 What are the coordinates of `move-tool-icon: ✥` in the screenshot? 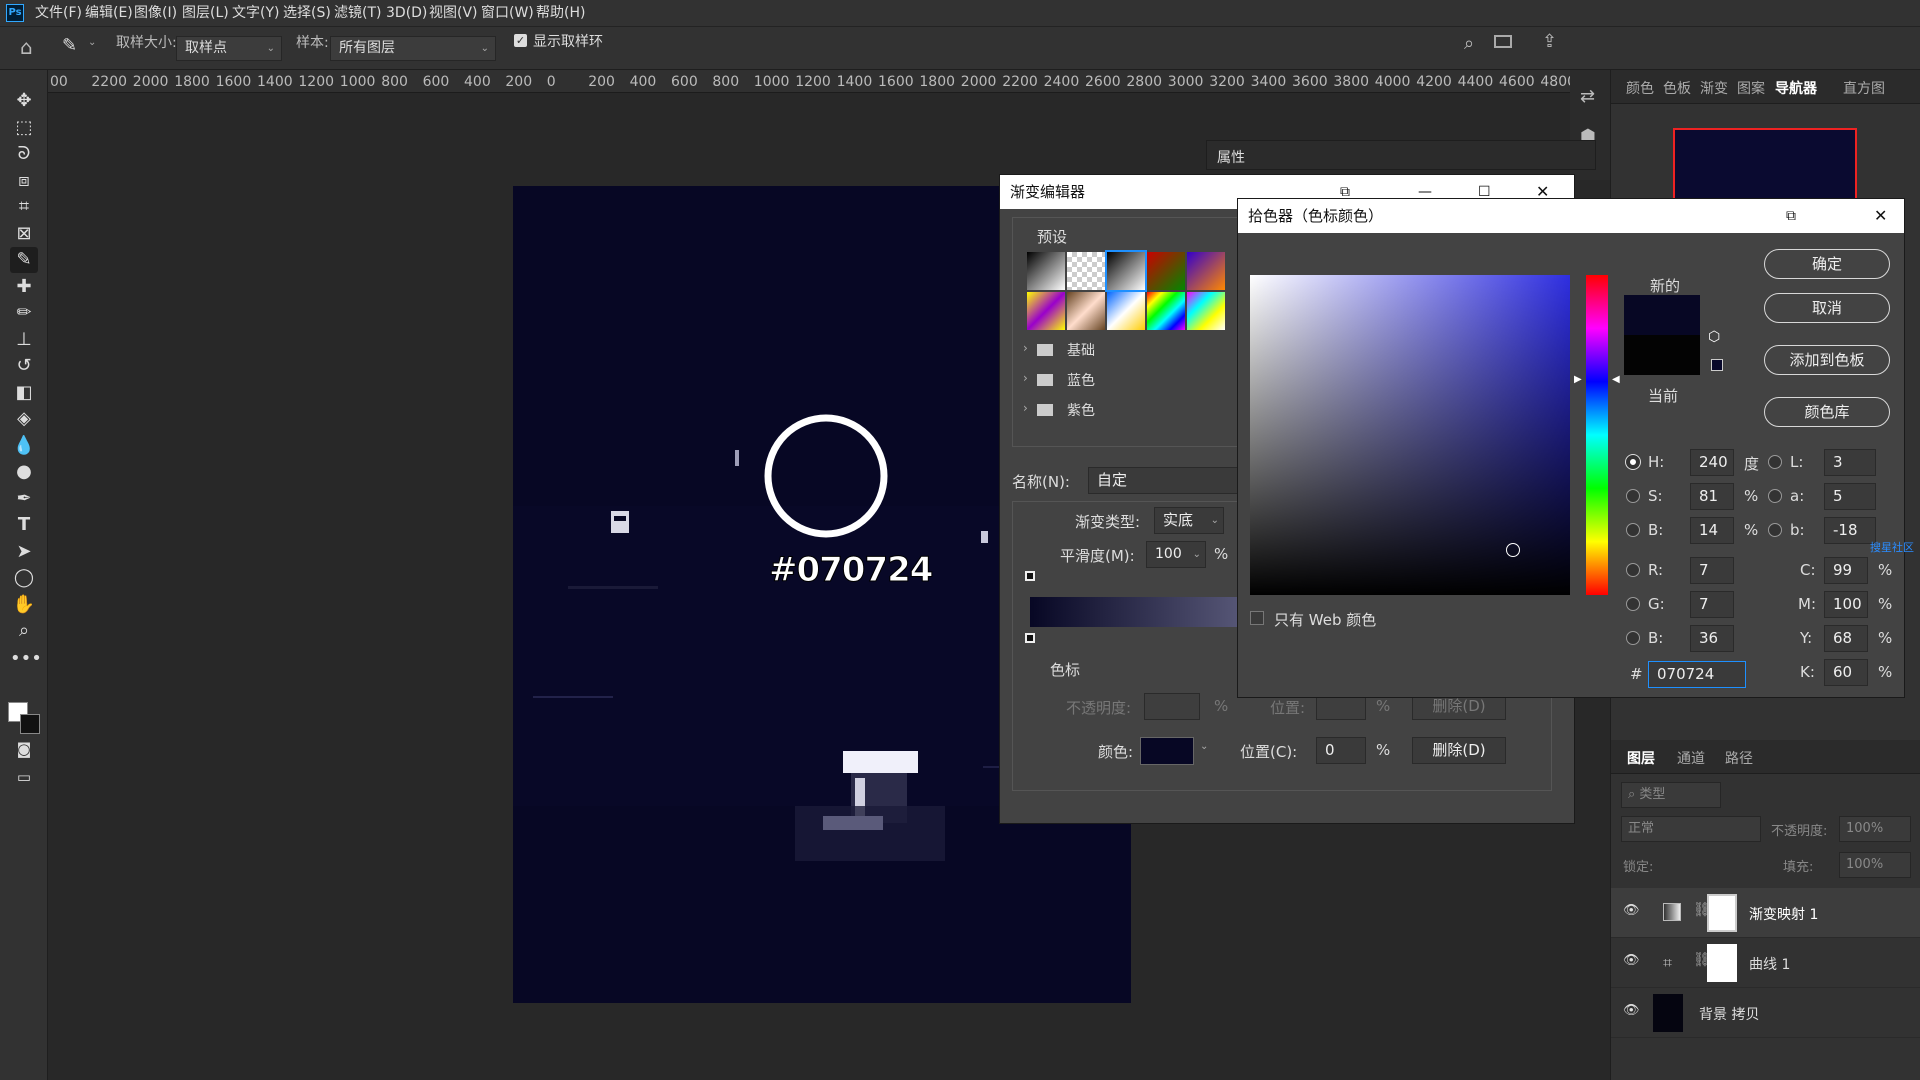 It's located at (24, 101).